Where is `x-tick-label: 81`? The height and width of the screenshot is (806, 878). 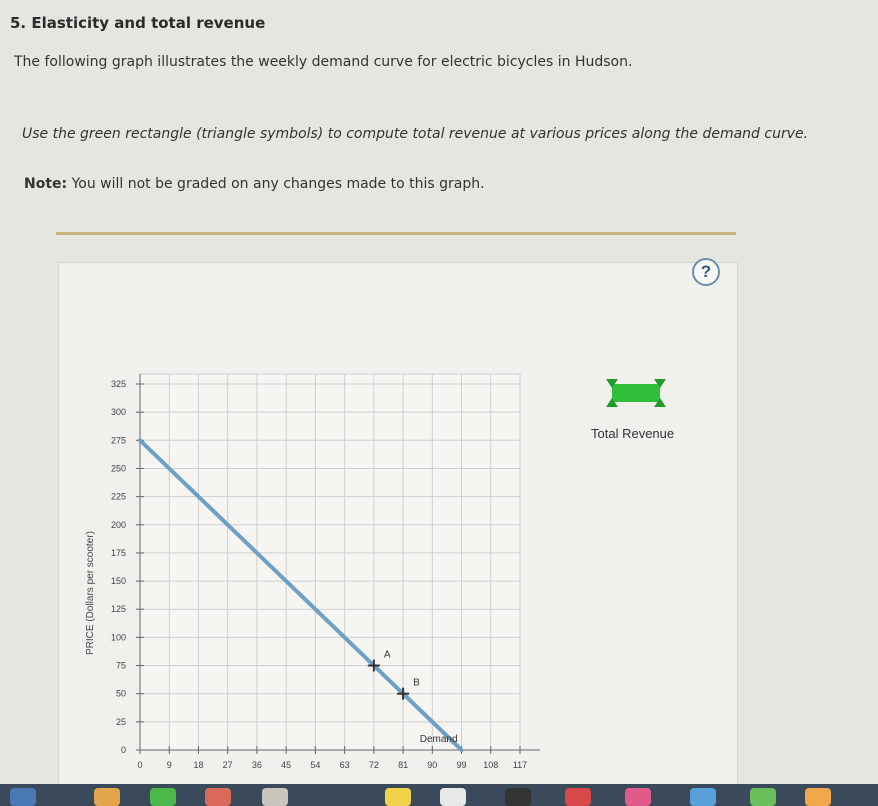 x-tick-label: 81 is located at coordinates (403, 765).